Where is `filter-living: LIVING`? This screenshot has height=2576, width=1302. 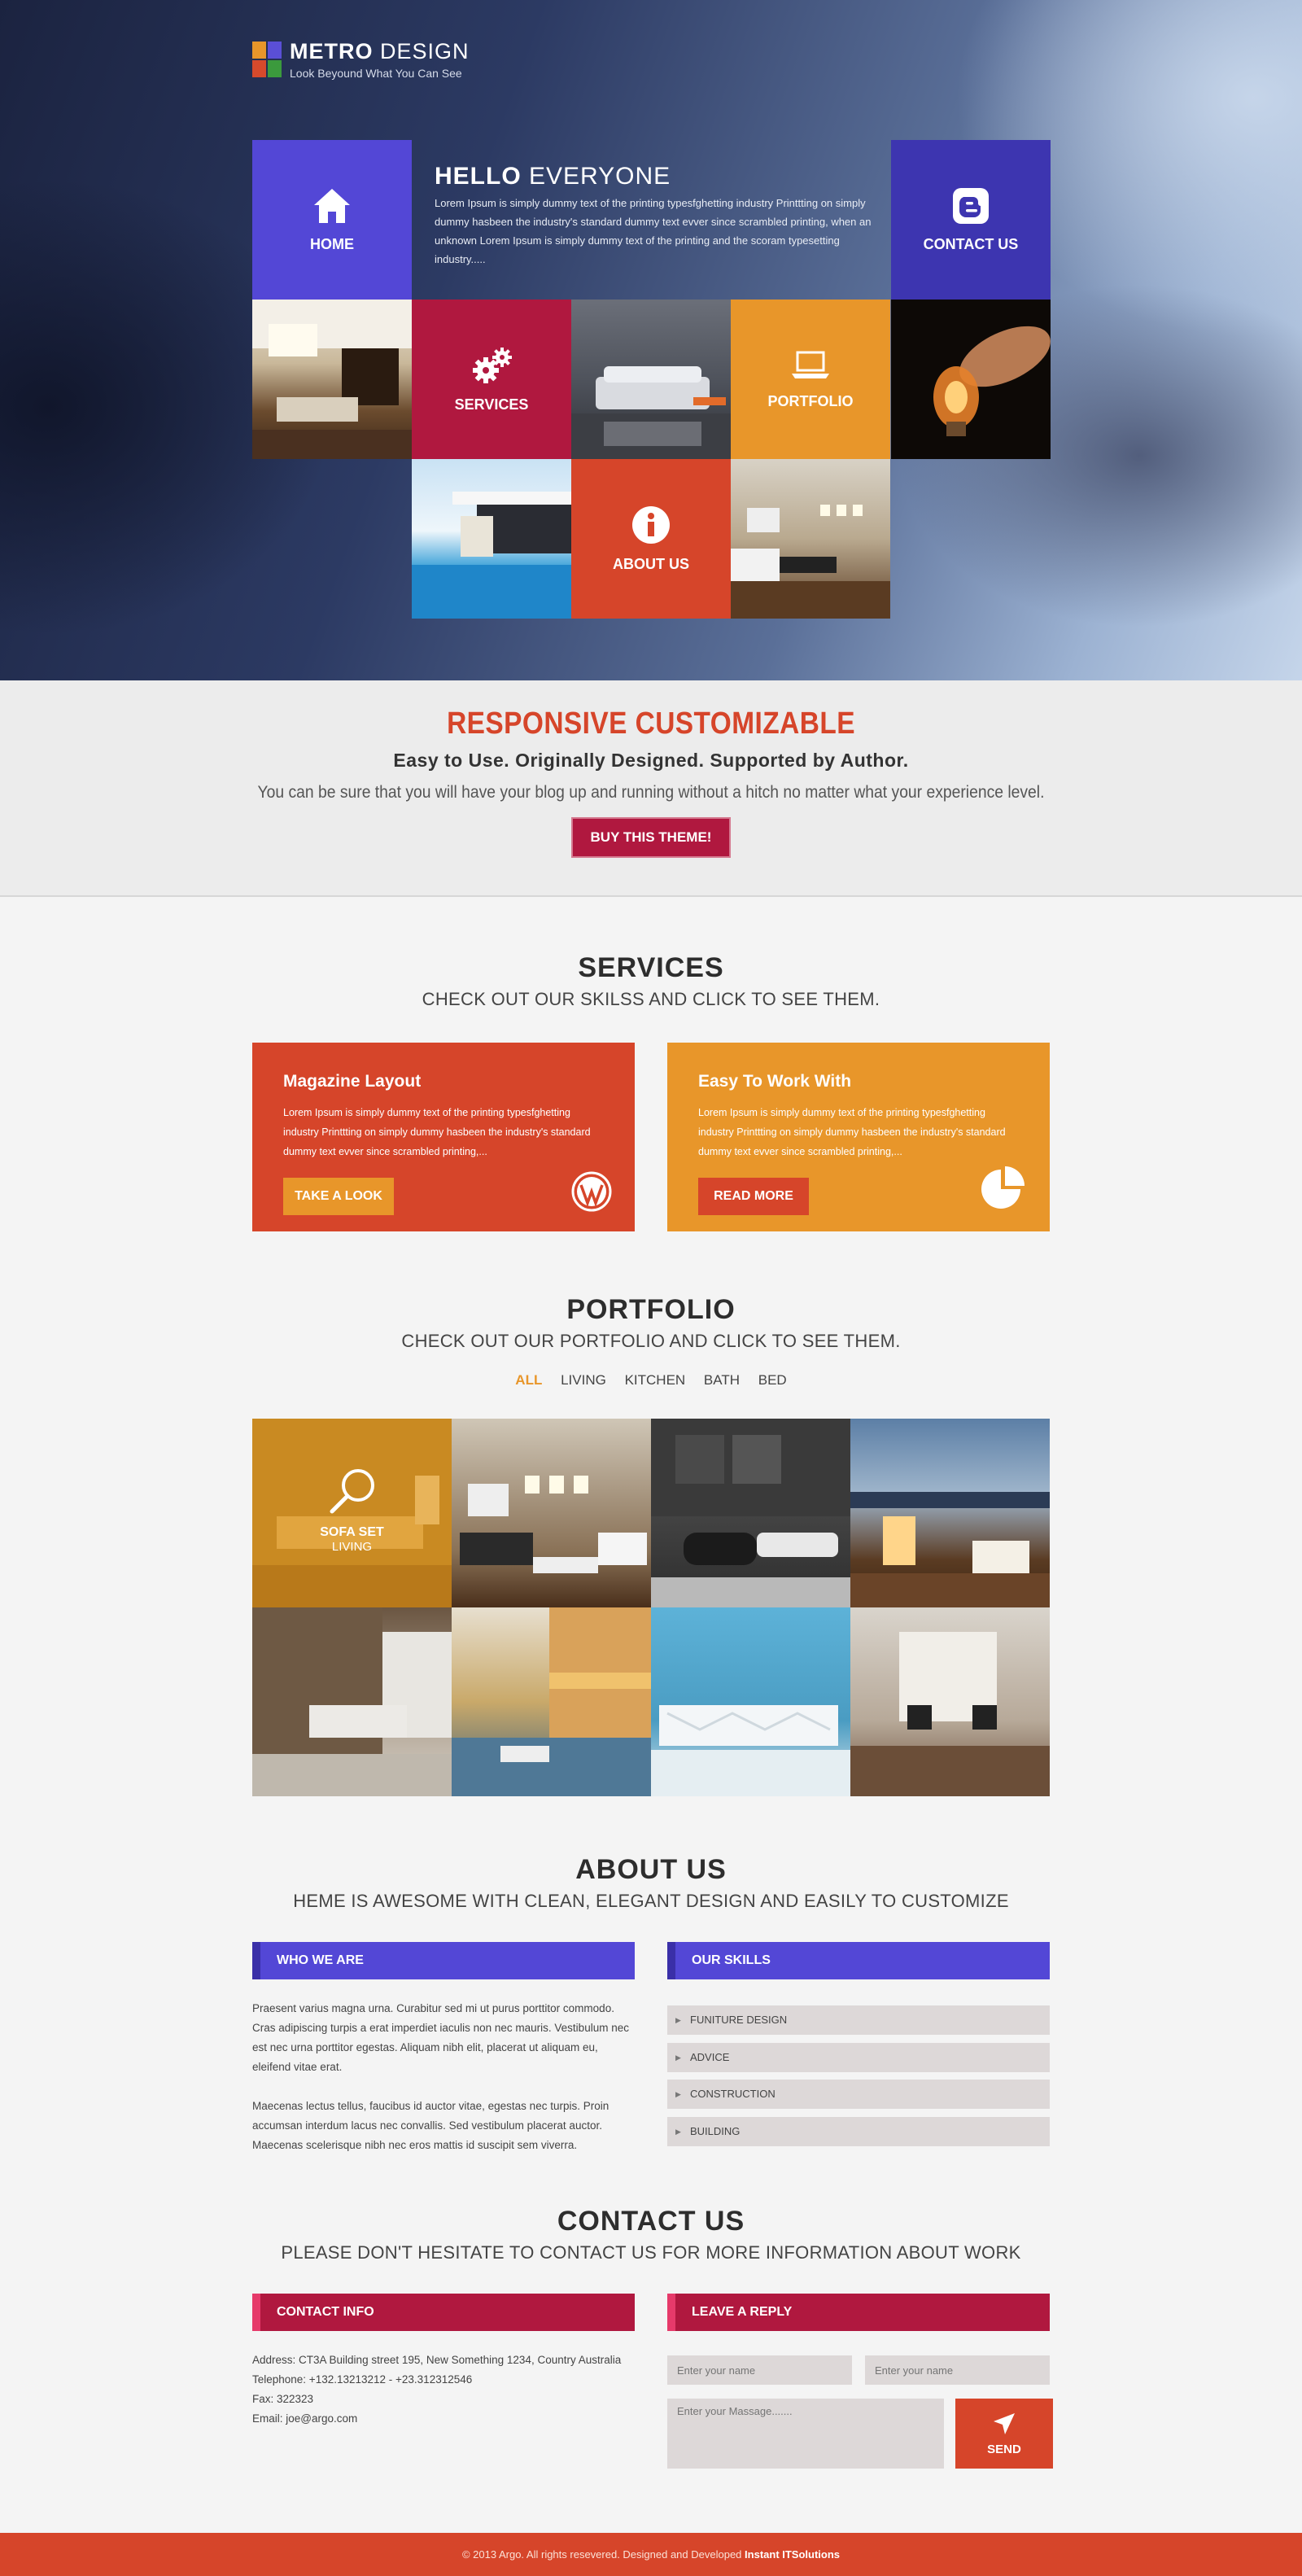 filter-living: LIVING is located at coordinates (583, 1380).